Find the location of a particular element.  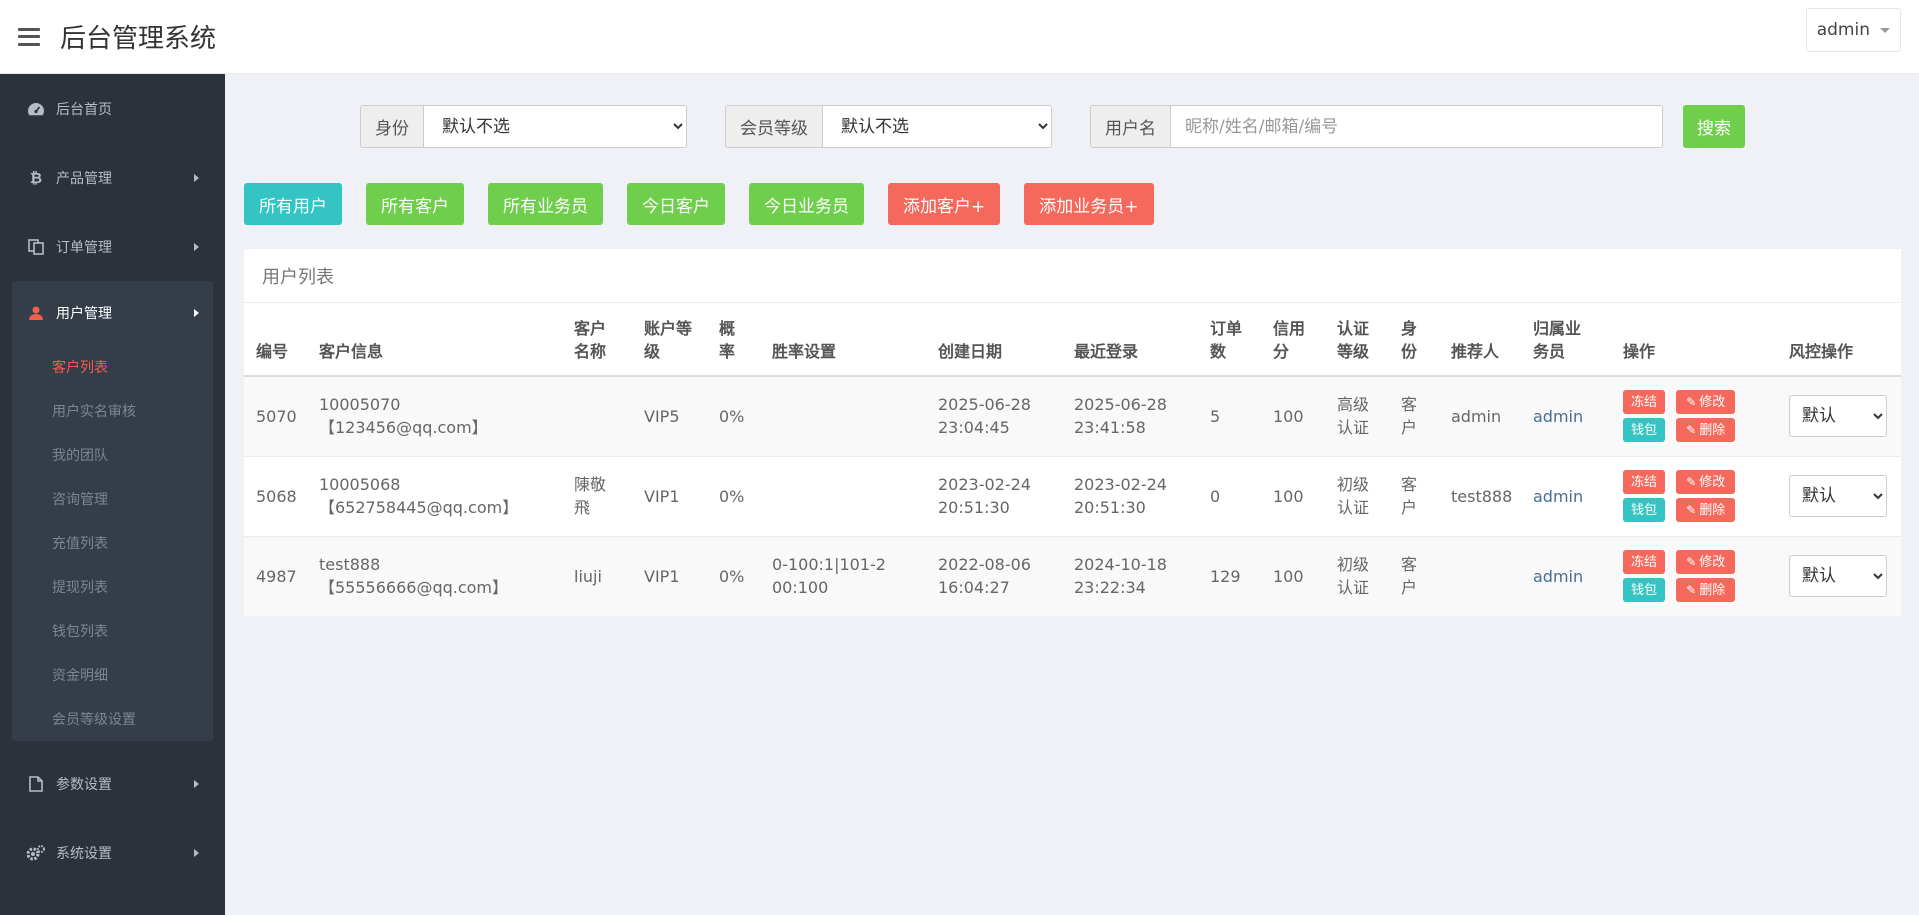

cell-info: test888 【55556666@qq.com】 is located at coordinates (434, 575).